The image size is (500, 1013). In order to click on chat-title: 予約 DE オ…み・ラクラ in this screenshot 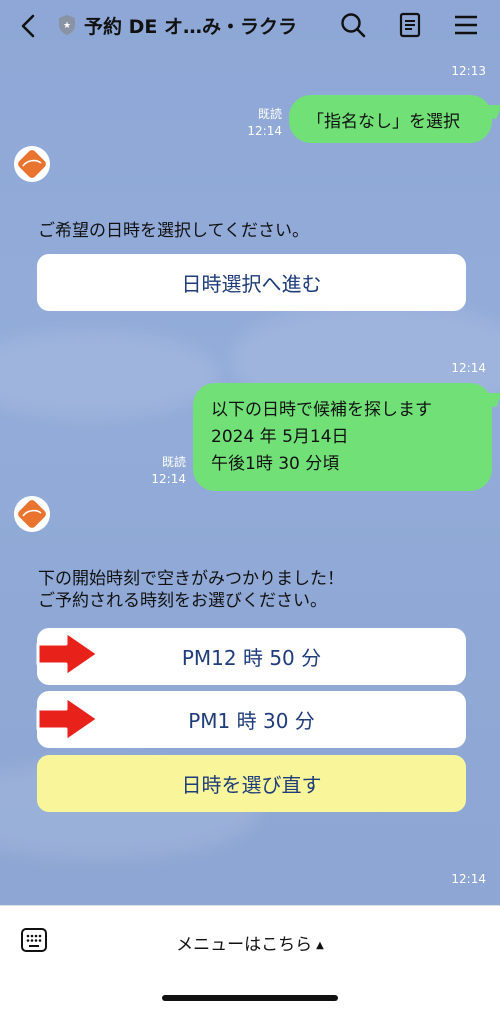, I will do `click(190, 27)`.